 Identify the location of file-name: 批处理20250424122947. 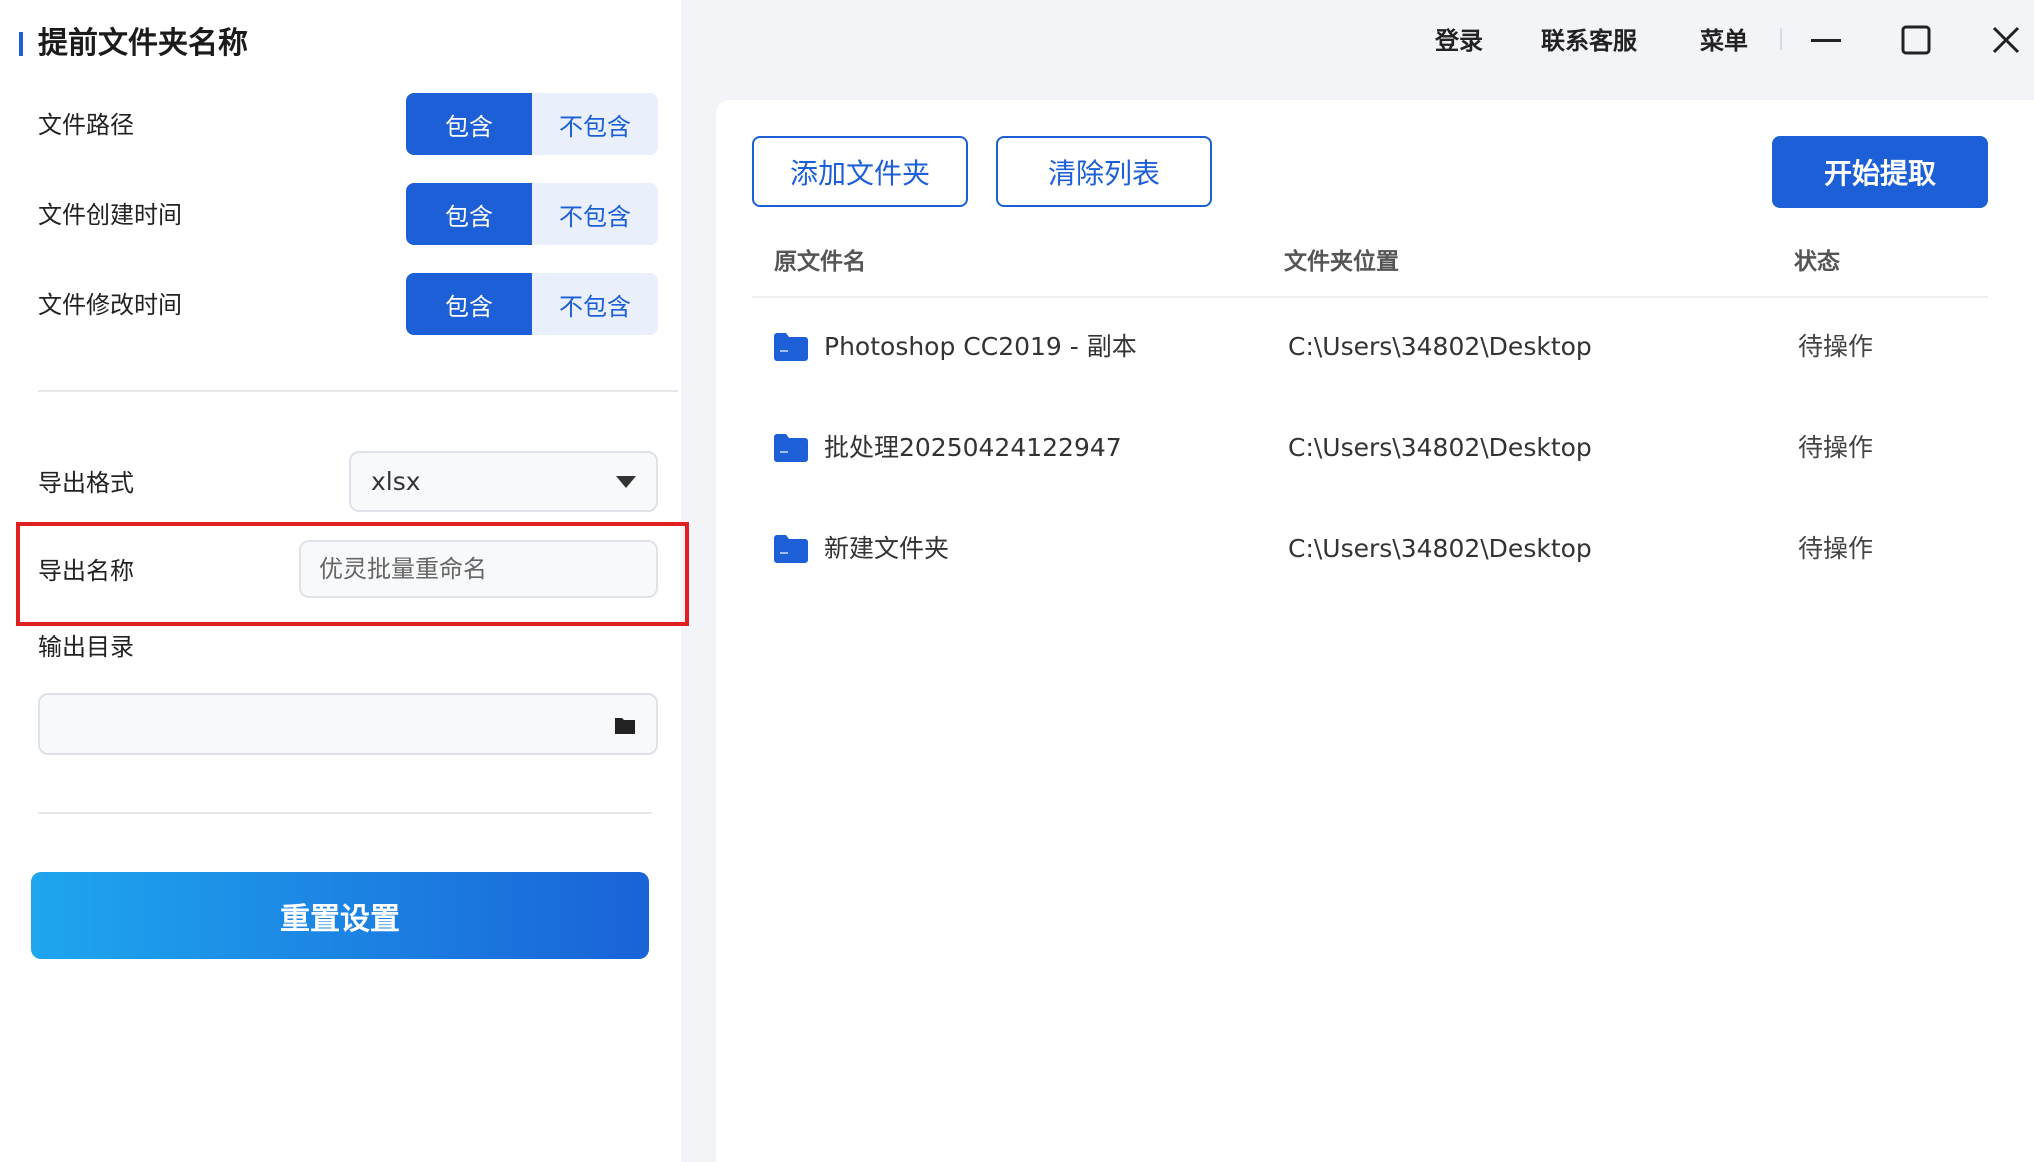
(973, 447).